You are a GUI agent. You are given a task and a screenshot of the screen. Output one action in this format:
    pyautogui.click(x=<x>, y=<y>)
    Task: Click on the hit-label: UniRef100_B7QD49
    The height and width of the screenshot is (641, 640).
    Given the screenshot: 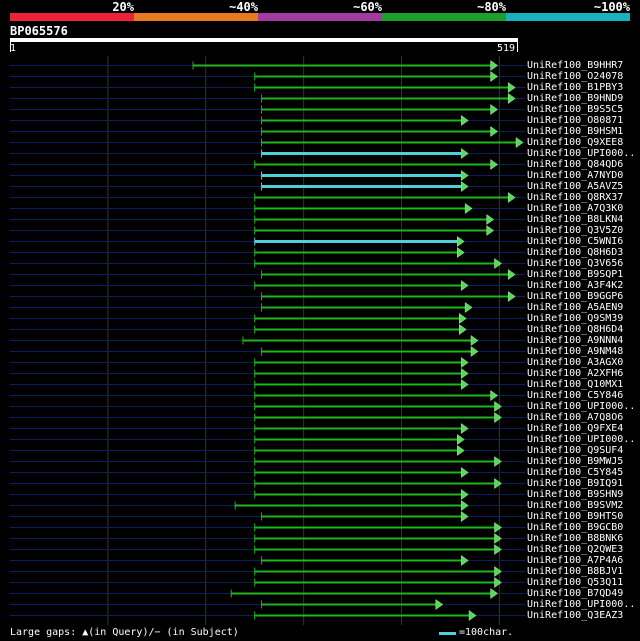 What is the action you would take?
    pyautogui.click(x=575, y=593)
    